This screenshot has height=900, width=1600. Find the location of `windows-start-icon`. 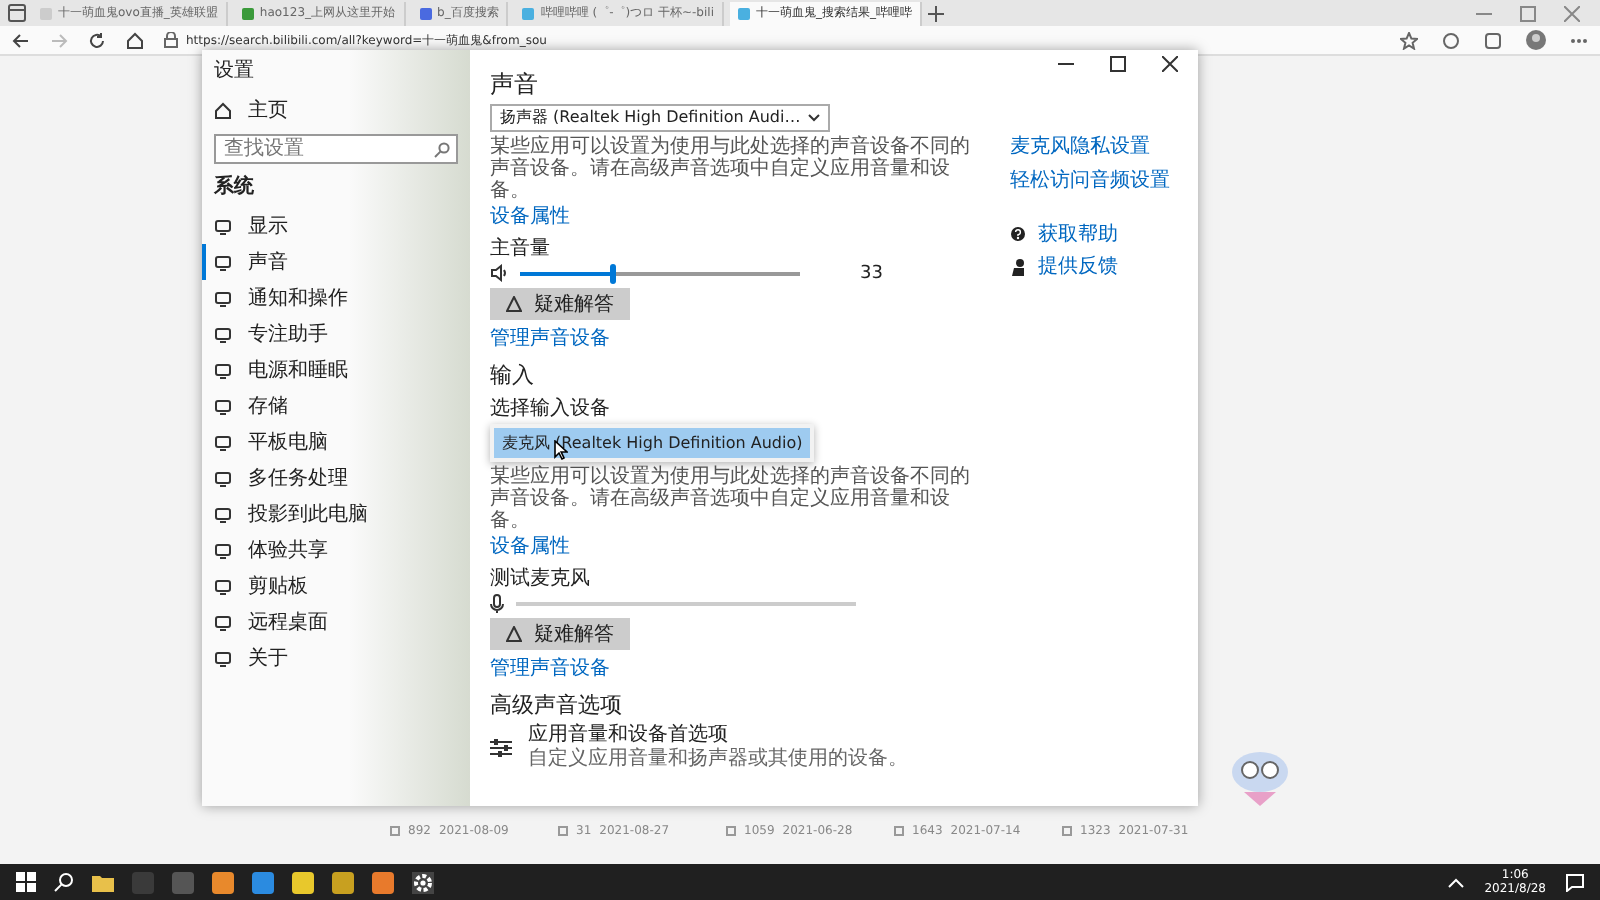

windows-start-icon is located at coordinates (26, 882).